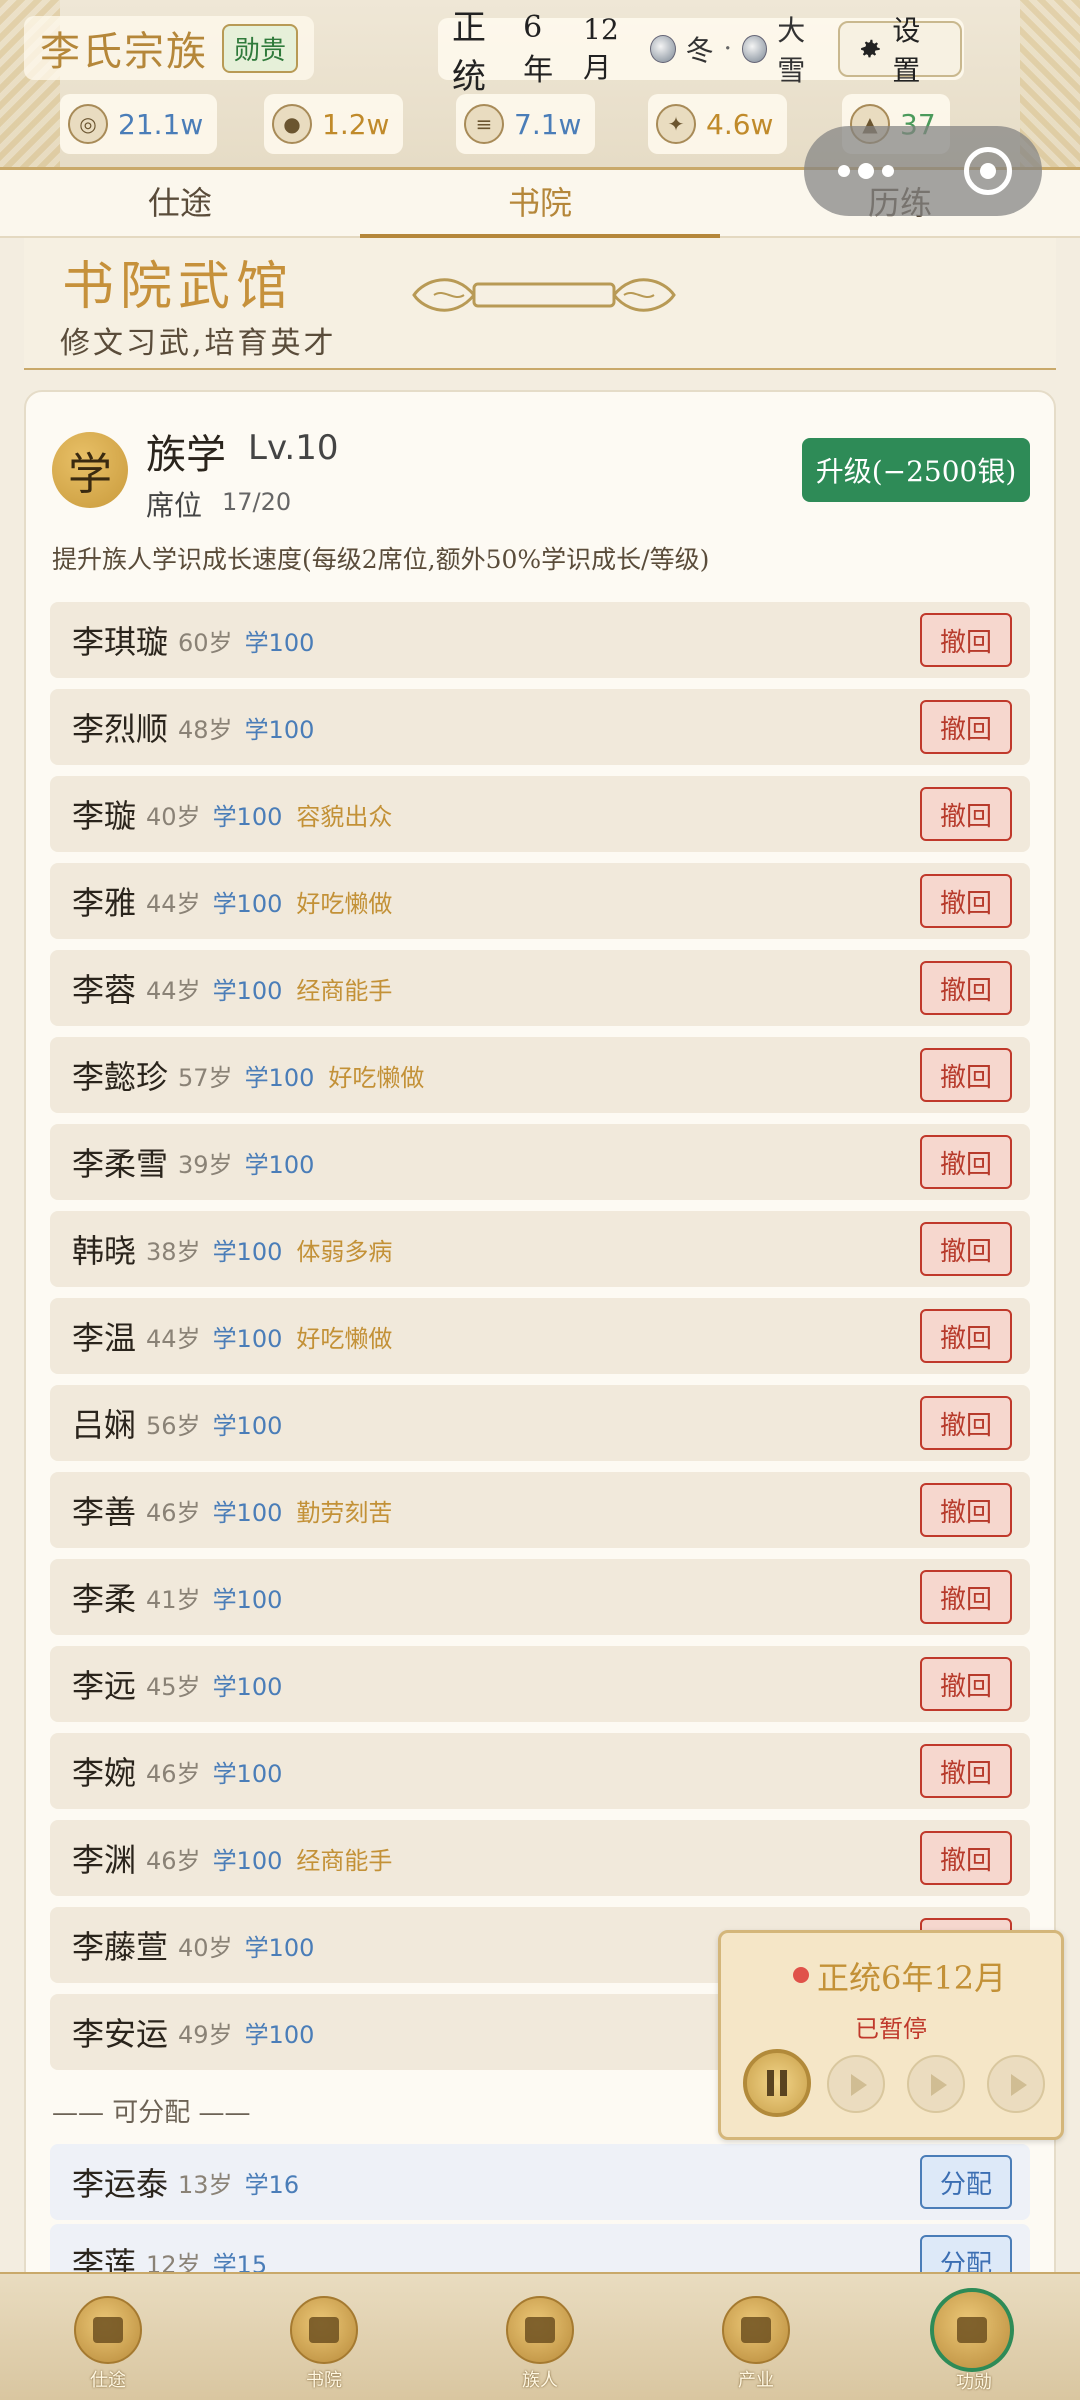 This screenshot has height=2400, width=1080. What do you see at coordinates (120, 1947) in the screenshot?
I see `member-name: 李藤萱` at bounding box center [120, 1947].